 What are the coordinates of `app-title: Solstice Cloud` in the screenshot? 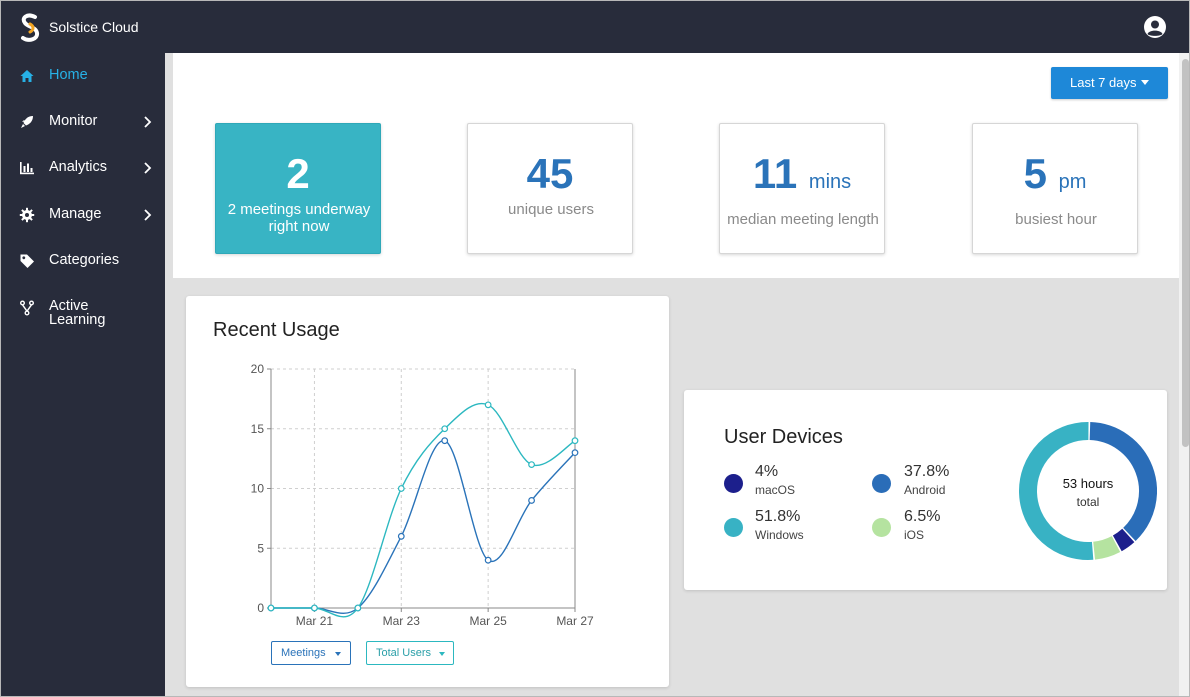 It's located at (94, 27).